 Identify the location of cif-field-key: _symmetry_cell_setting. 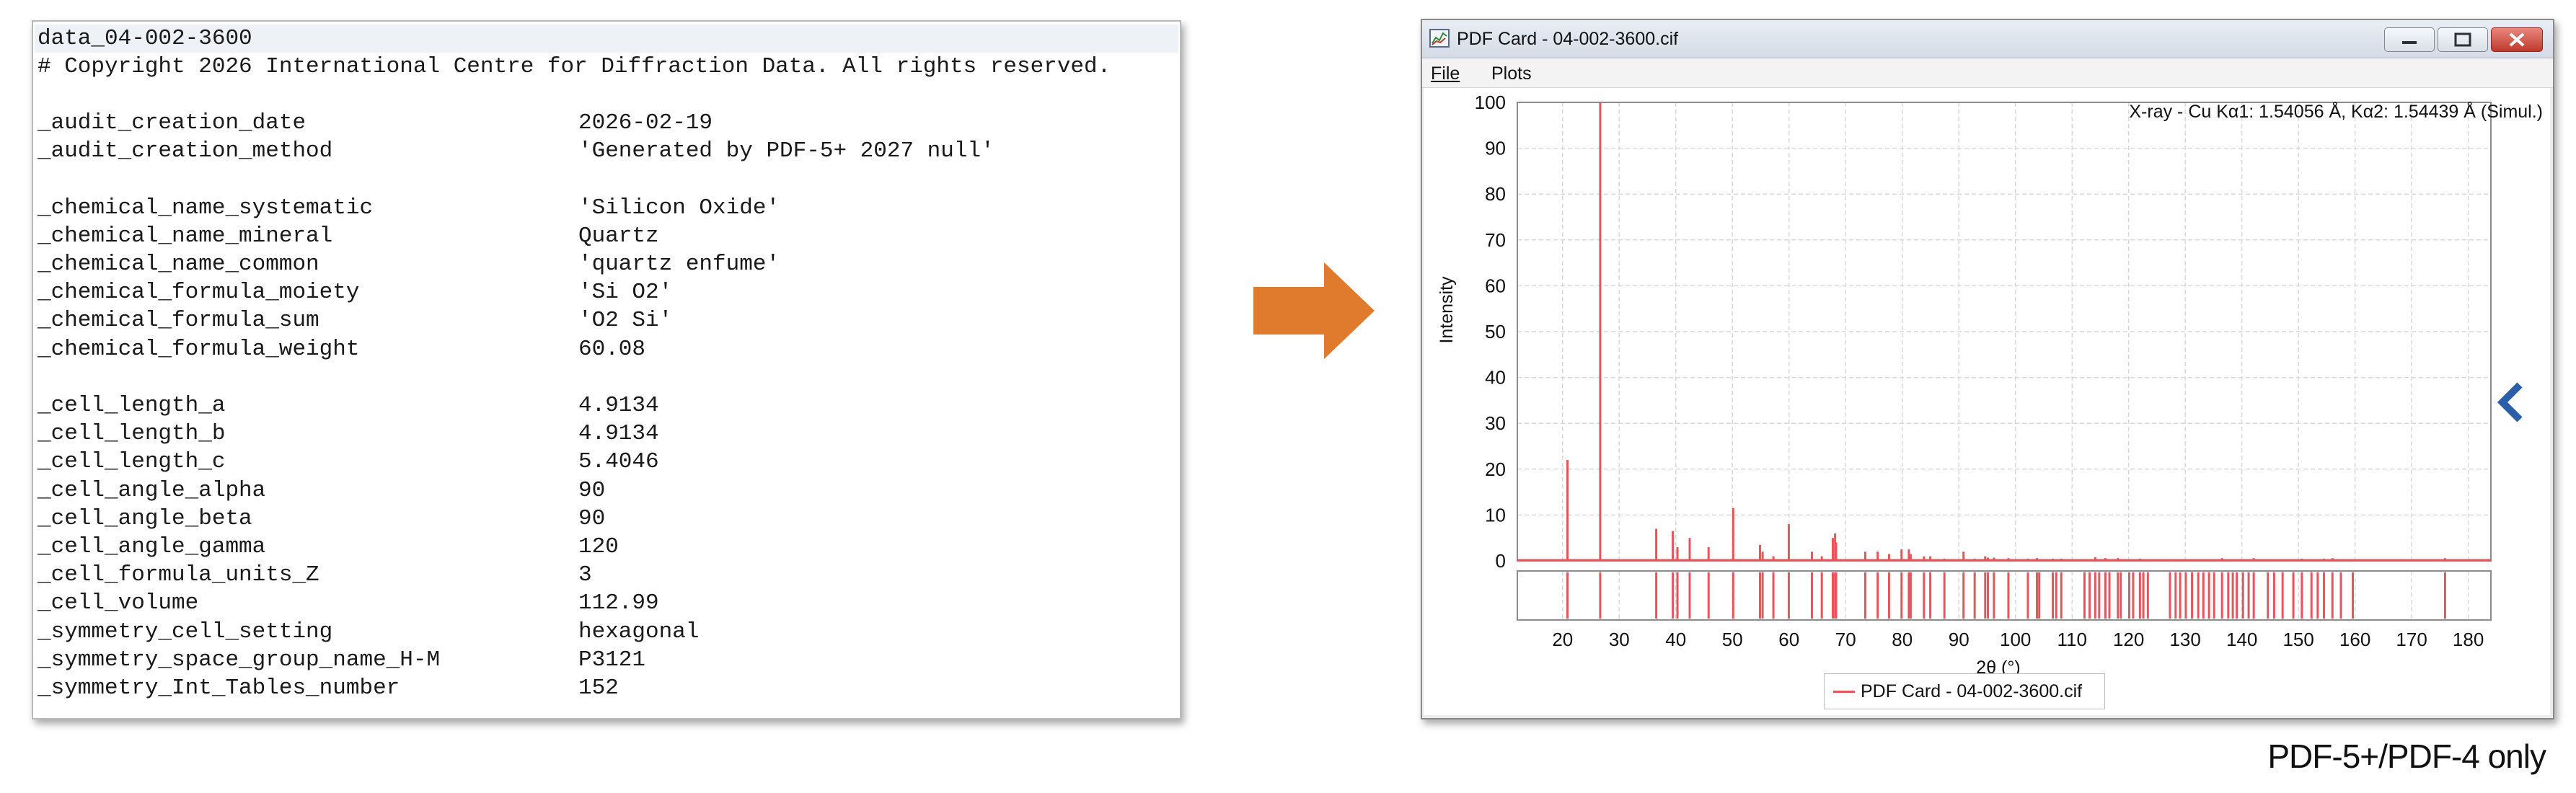
(185, 631).